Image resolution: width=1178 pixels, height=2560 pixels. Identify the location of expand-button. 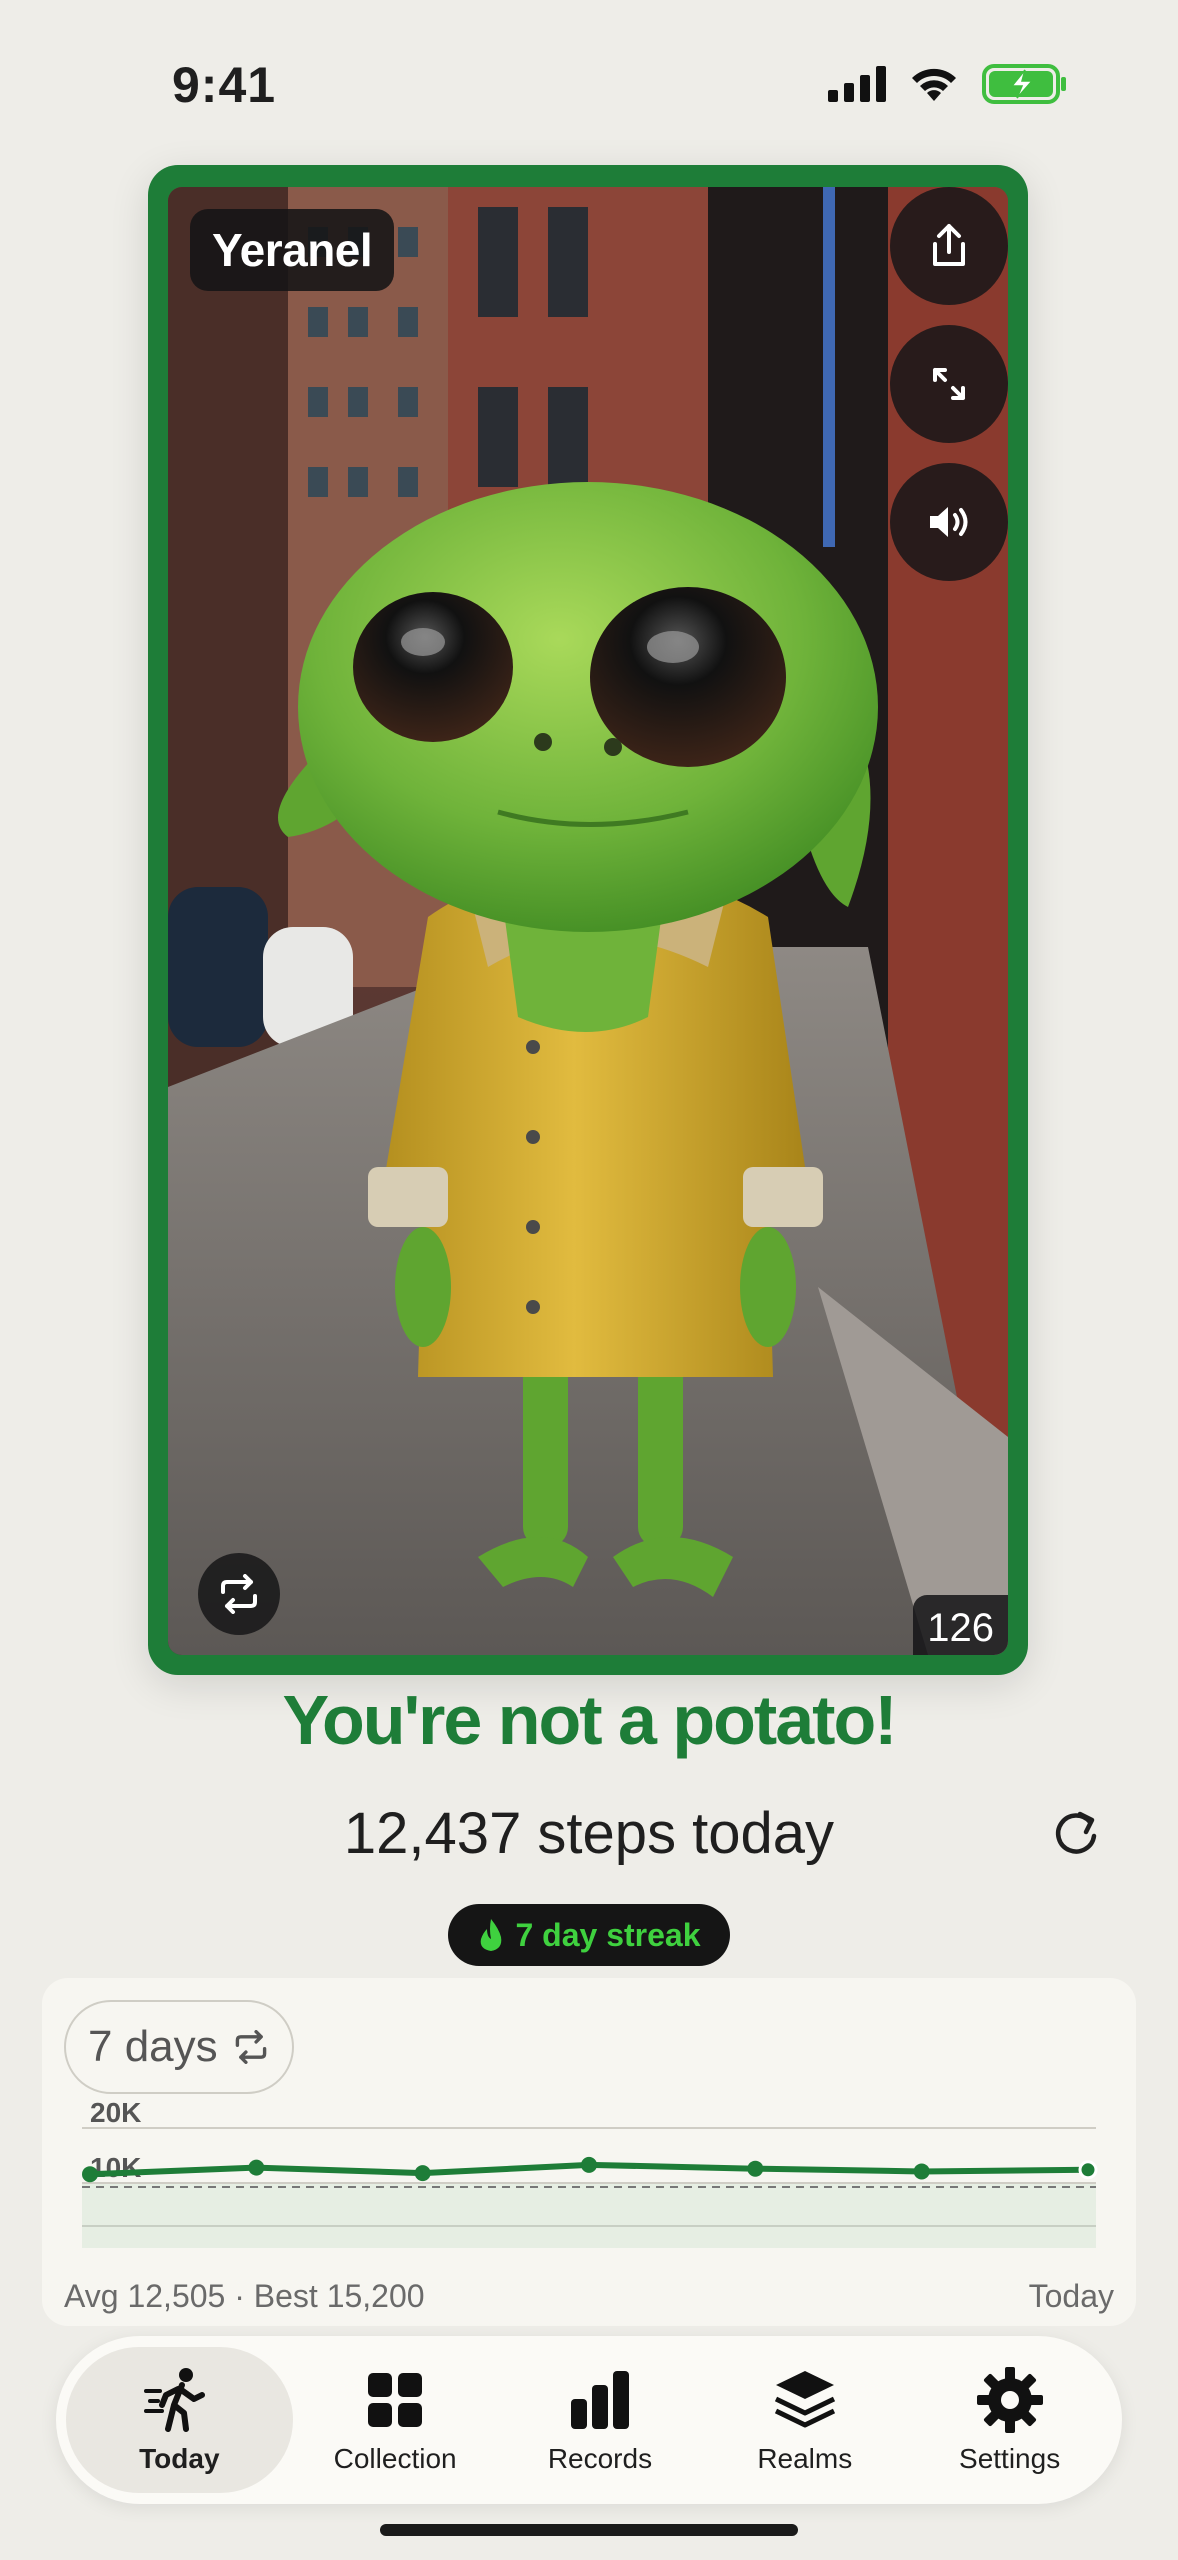
(949, 384).